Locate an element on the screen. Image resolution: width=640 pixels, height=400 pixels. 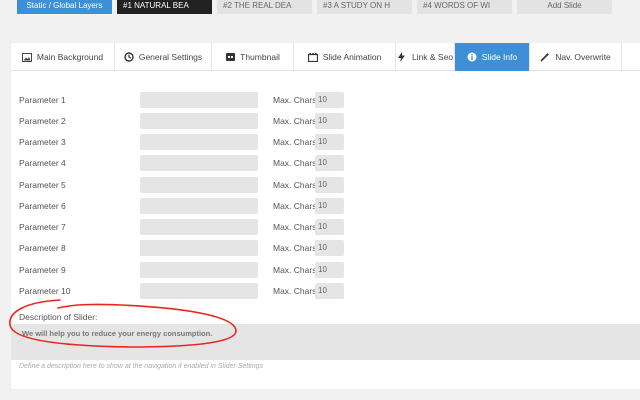
history-icon is located at coordinates (129, 57).